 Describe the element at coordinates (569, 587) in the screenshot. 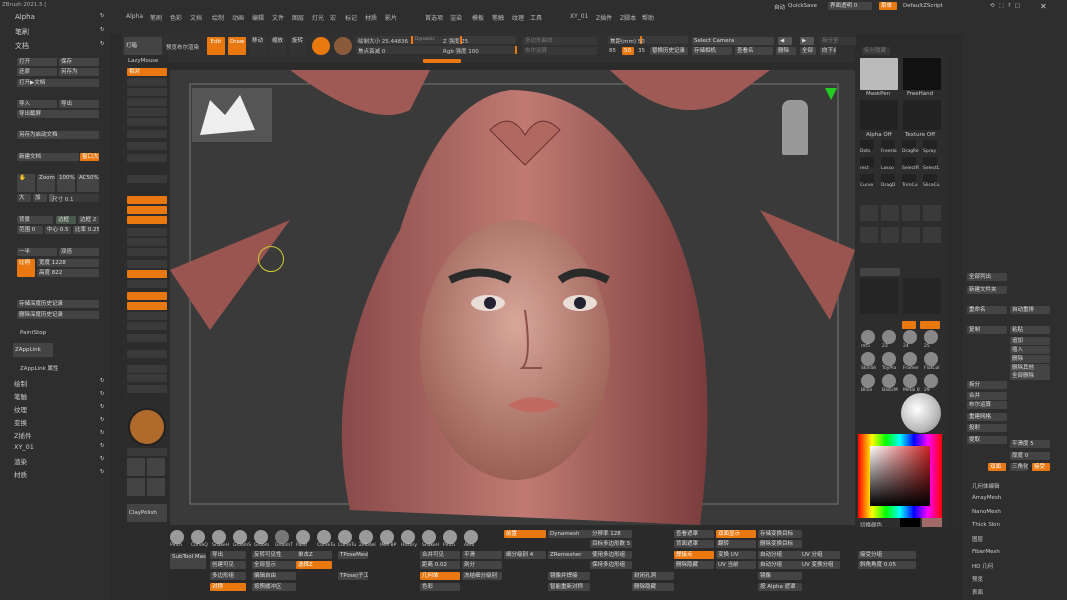

I see `bottom-button-24: 智能重新对称` at that location.